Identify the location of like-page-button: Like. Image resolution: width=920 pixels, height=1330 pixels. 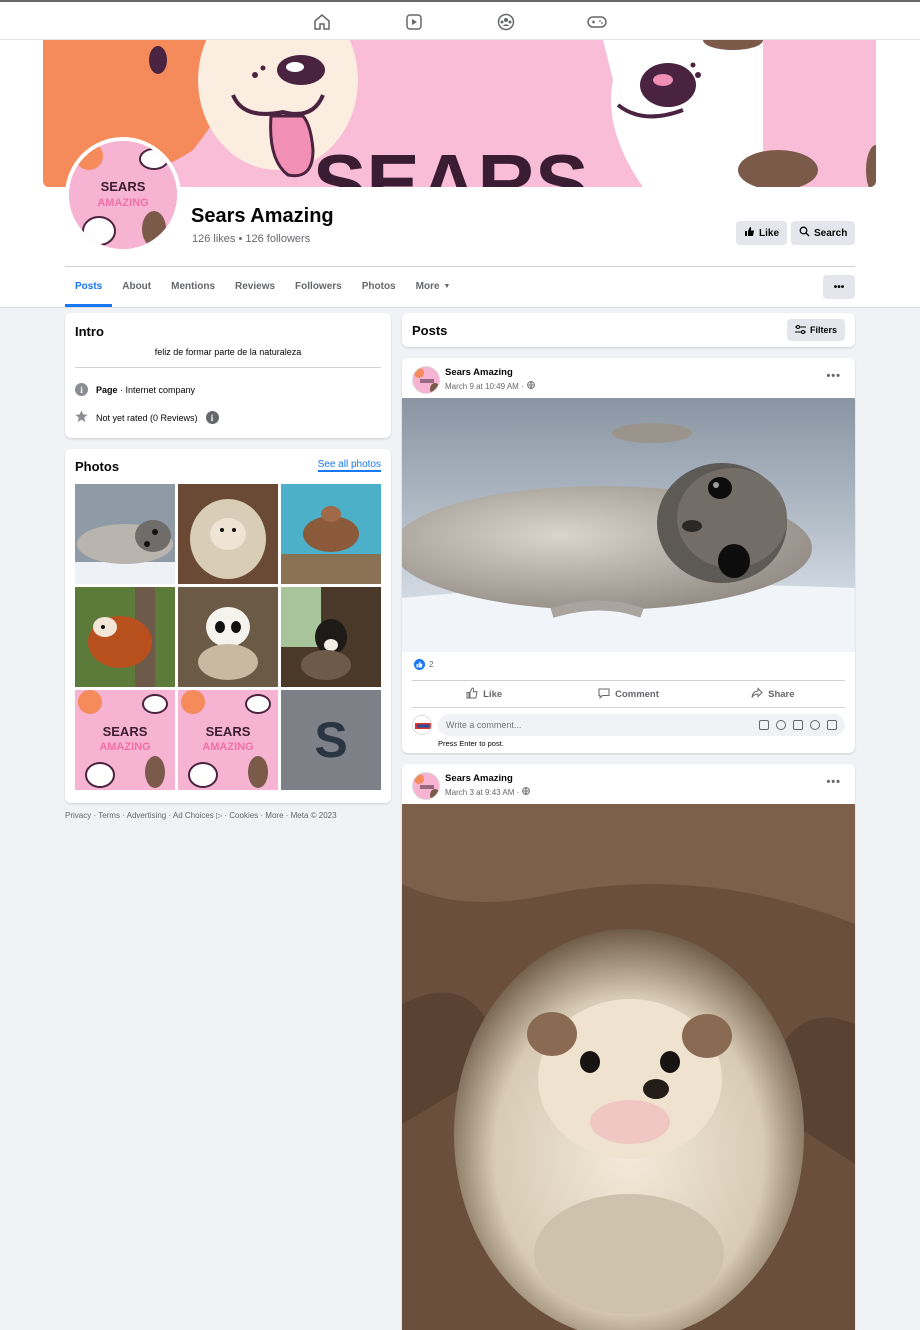
(762, 233).